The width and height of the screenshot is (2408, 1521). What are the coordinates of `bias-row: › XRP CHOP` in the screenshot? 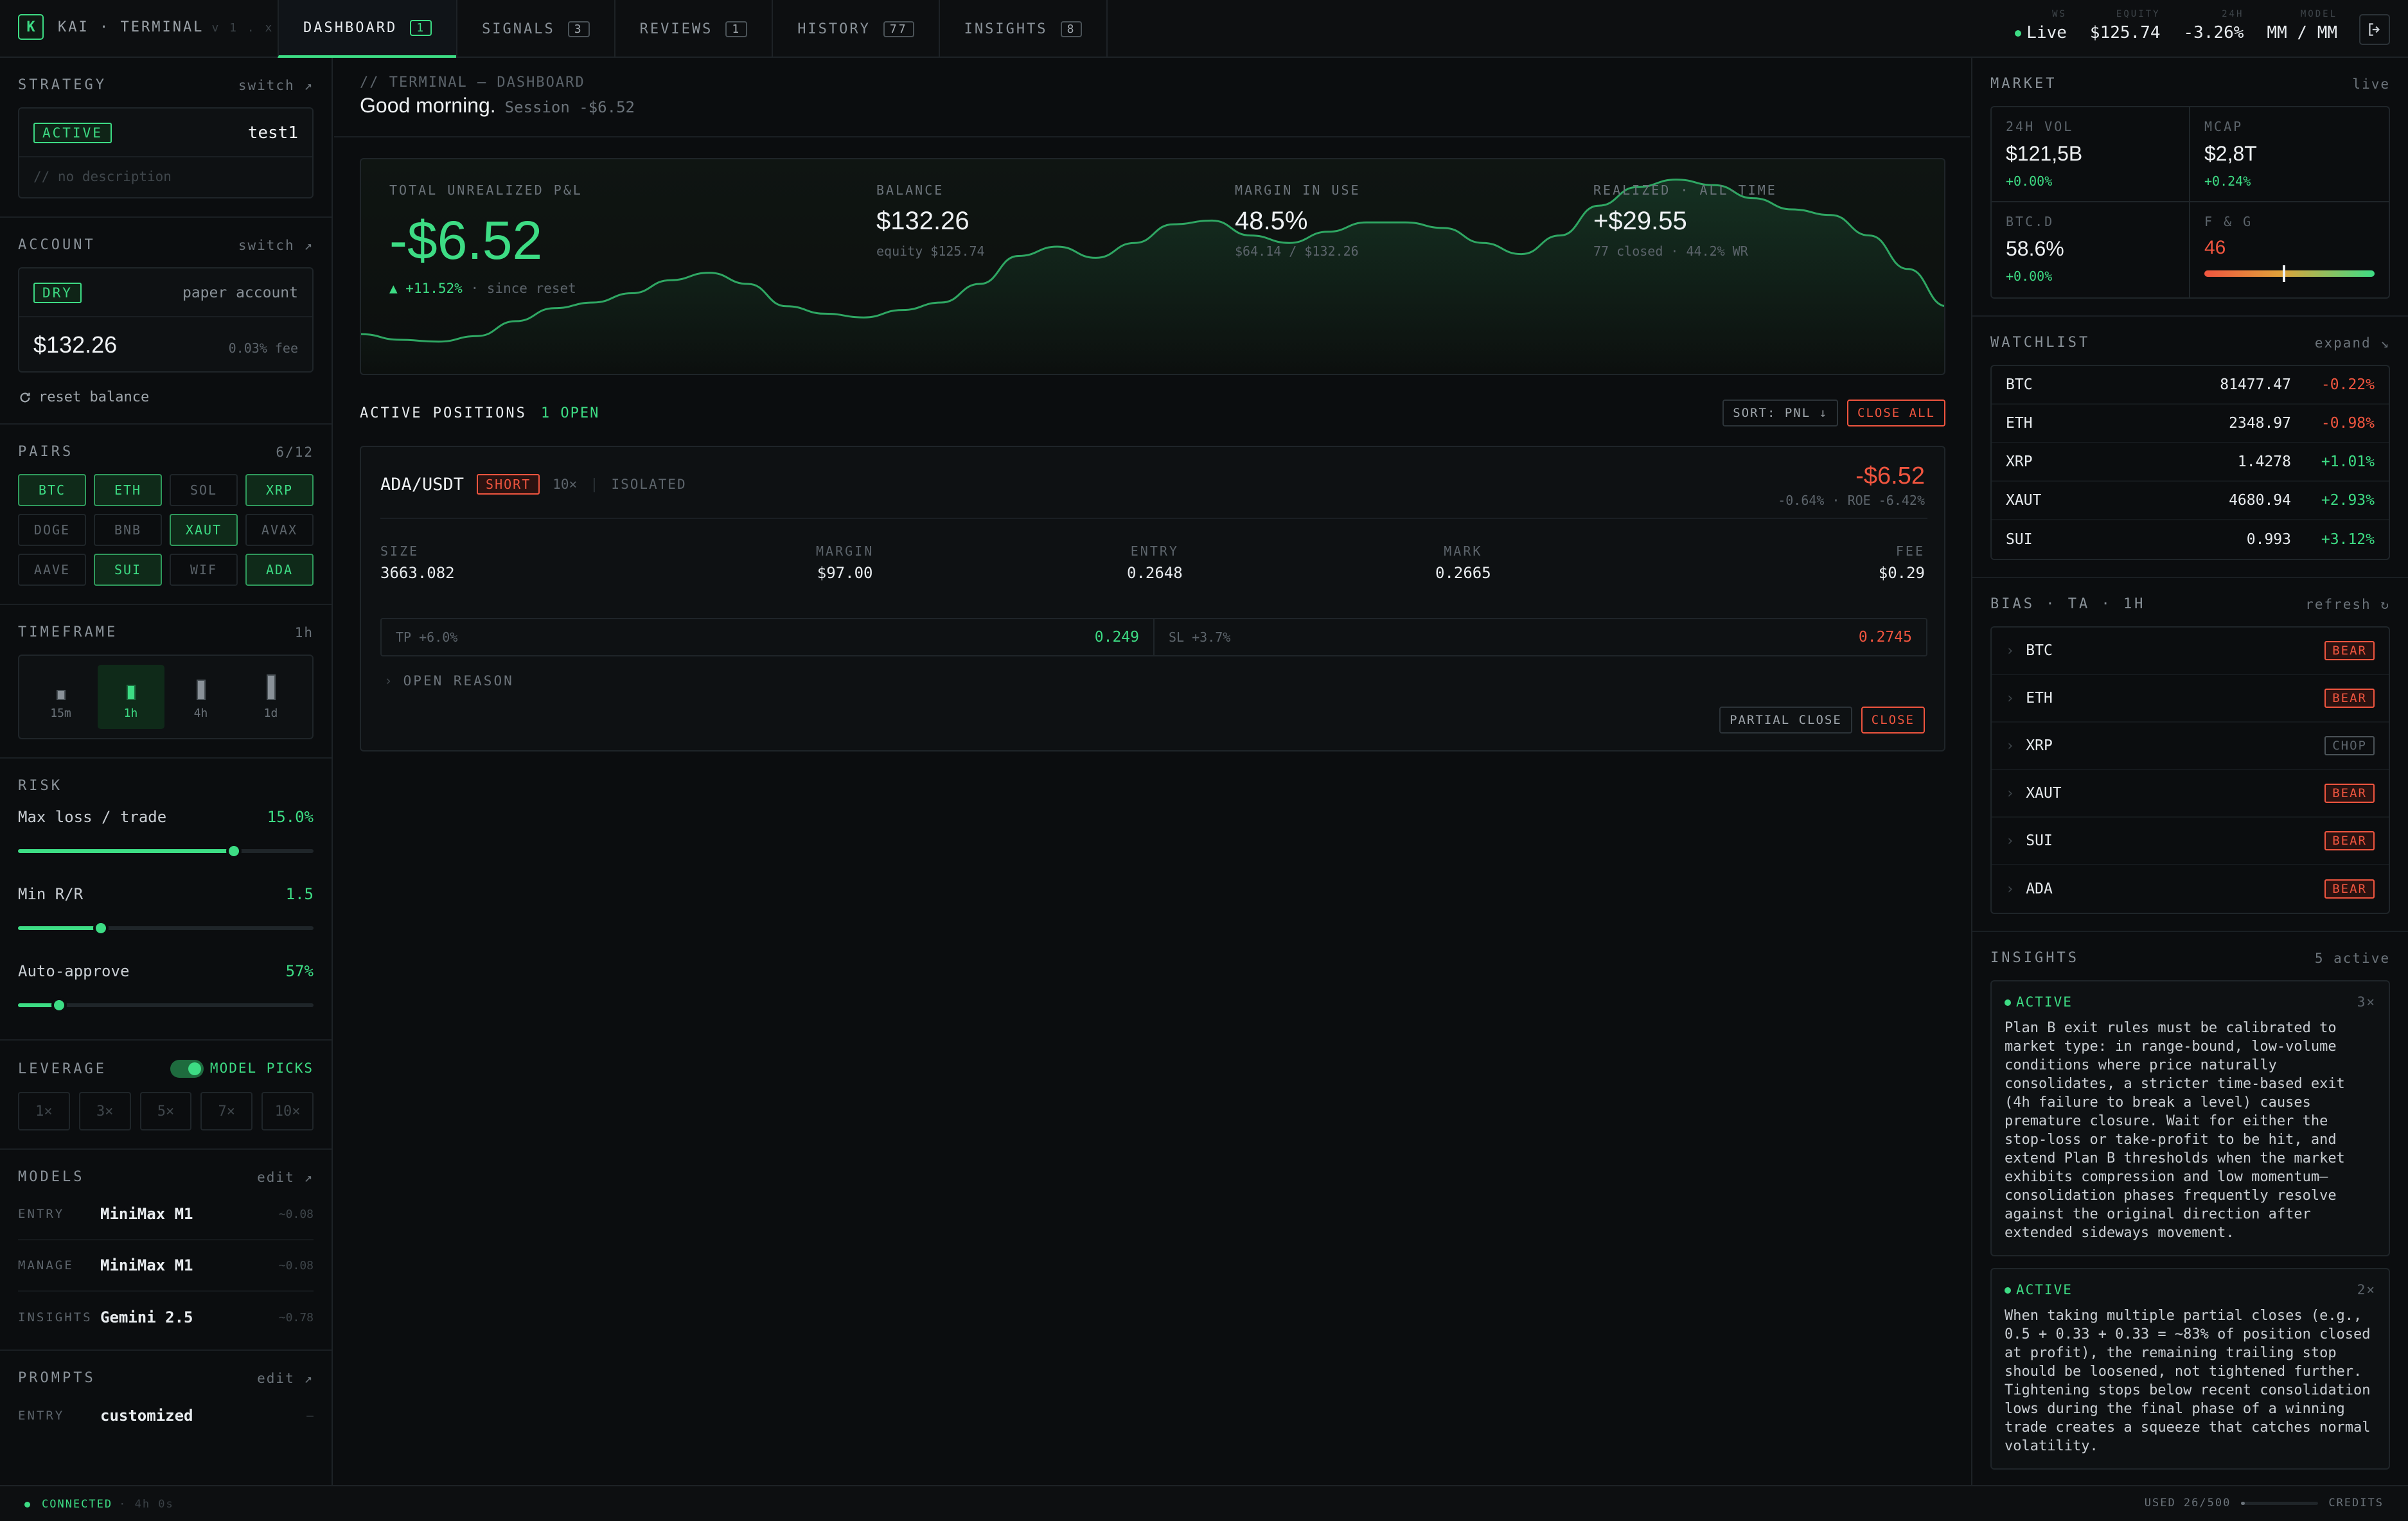 It's located at (2190, 747).